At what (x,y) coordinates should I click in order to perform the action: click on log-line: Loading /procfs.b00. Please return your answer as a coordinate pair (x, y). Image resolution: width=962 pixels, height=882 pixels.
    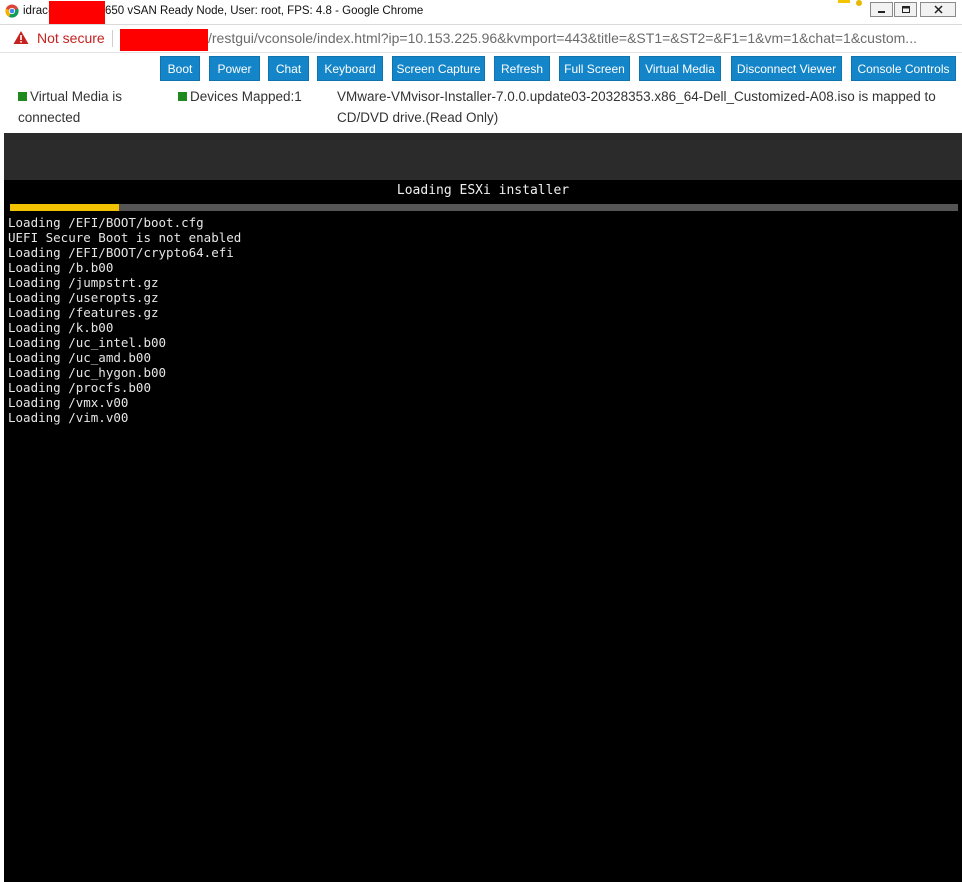
    Looking at the image, I should click on (79, 387).